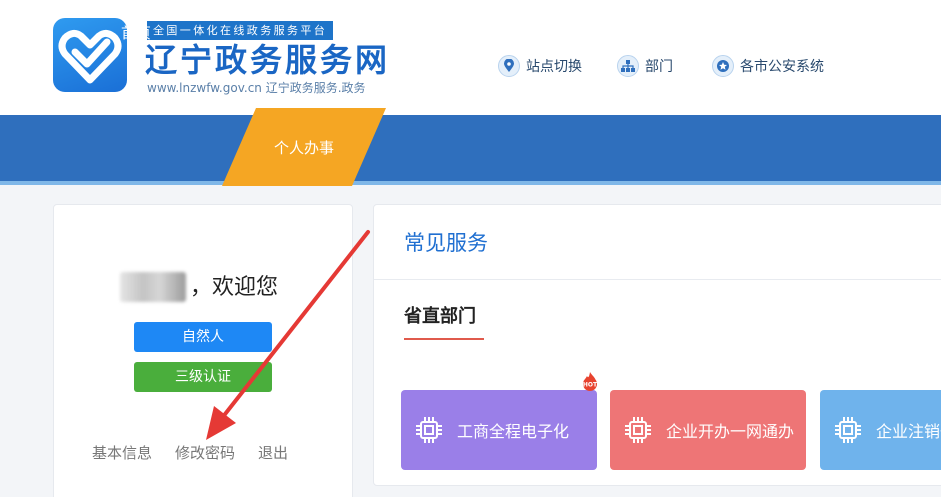 The height and width of the screenshot is (497, 941). I want to click on service-card-enterprise-setup: 企业开办一网通办, so click(708, 430).